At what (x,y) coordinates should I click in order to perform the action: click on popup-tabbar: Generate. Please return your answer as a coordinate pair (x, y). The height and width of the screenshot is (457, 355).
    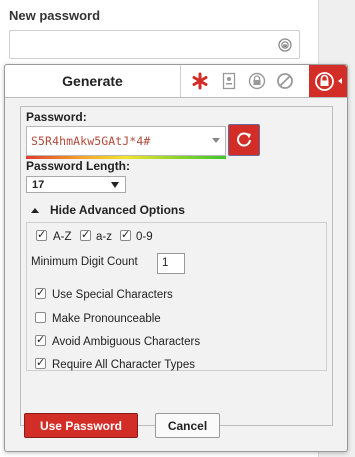
    Looking at the image, I should click on (176, 81).